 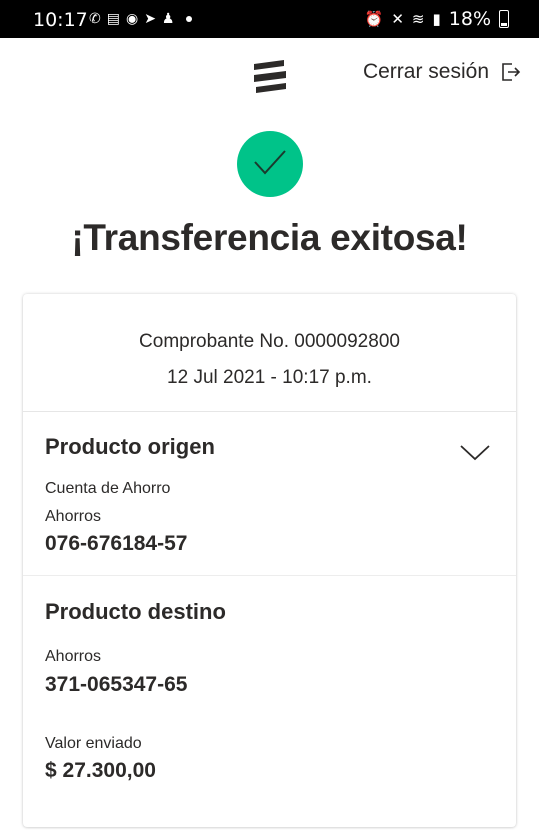 What do you see at coordinates (511, 72) in the screenshot?
I see `logout-icon` at bounding box center [511, 72].